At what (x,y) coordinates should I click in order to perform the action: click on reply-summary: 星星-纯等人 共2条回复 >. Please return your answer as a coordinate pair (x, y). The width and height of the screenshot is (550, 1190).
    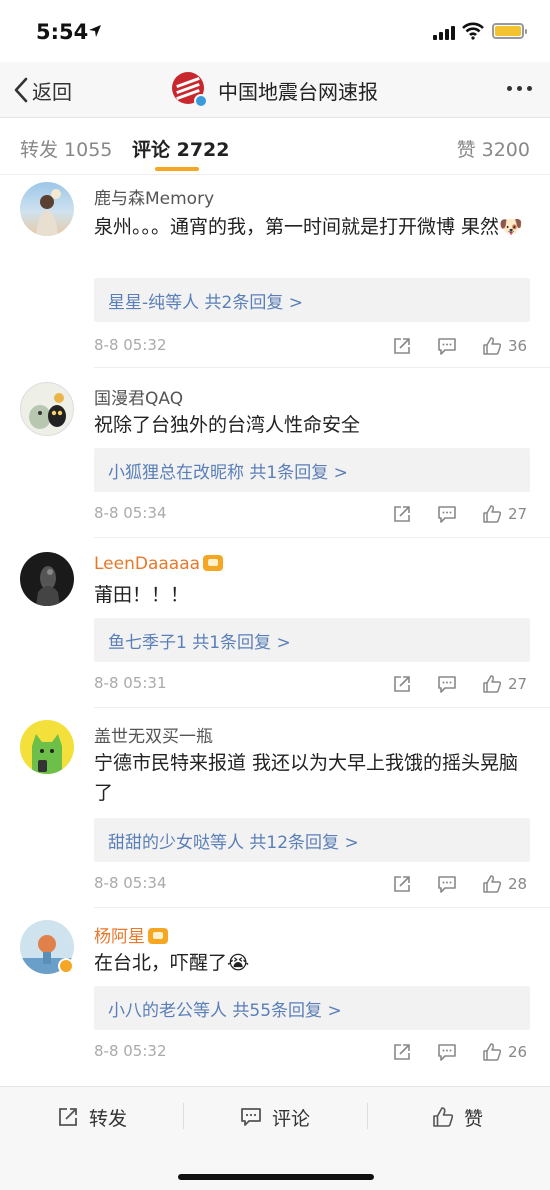
    Looking at the image, I should click on (312, 300).